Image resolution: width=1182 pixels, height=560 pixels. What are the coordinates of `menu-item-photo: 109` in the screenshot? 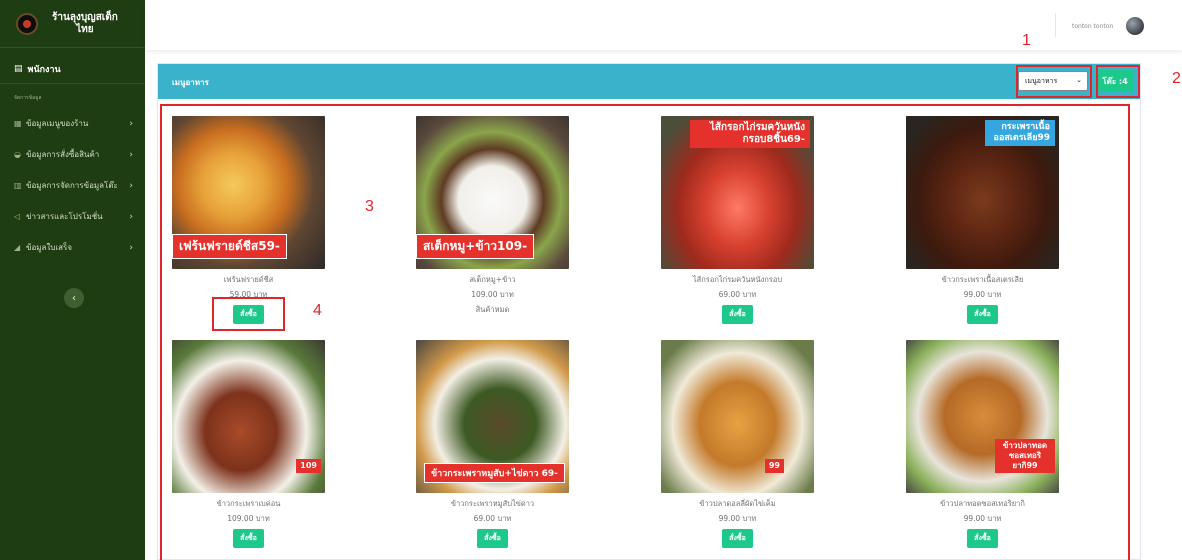 It's located at (248, 416).